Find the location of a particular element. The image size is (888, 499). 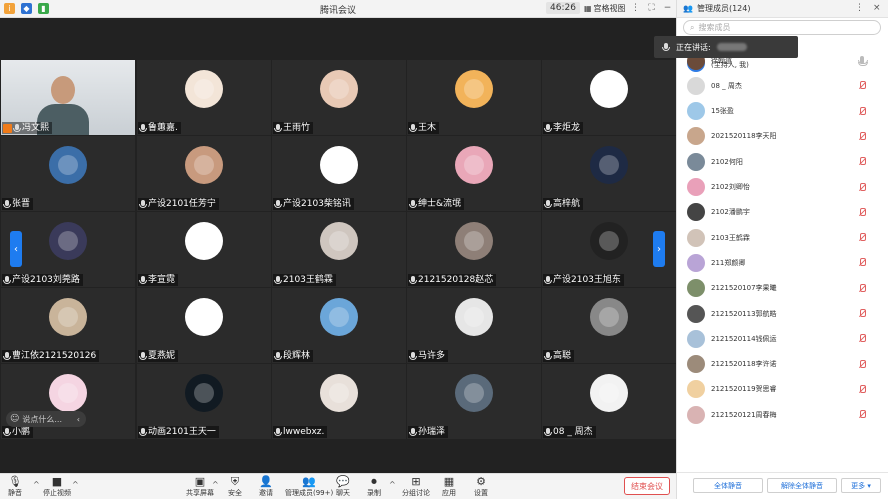

chat-bubble-icon: 💬 is located at coordinates (343, 481).